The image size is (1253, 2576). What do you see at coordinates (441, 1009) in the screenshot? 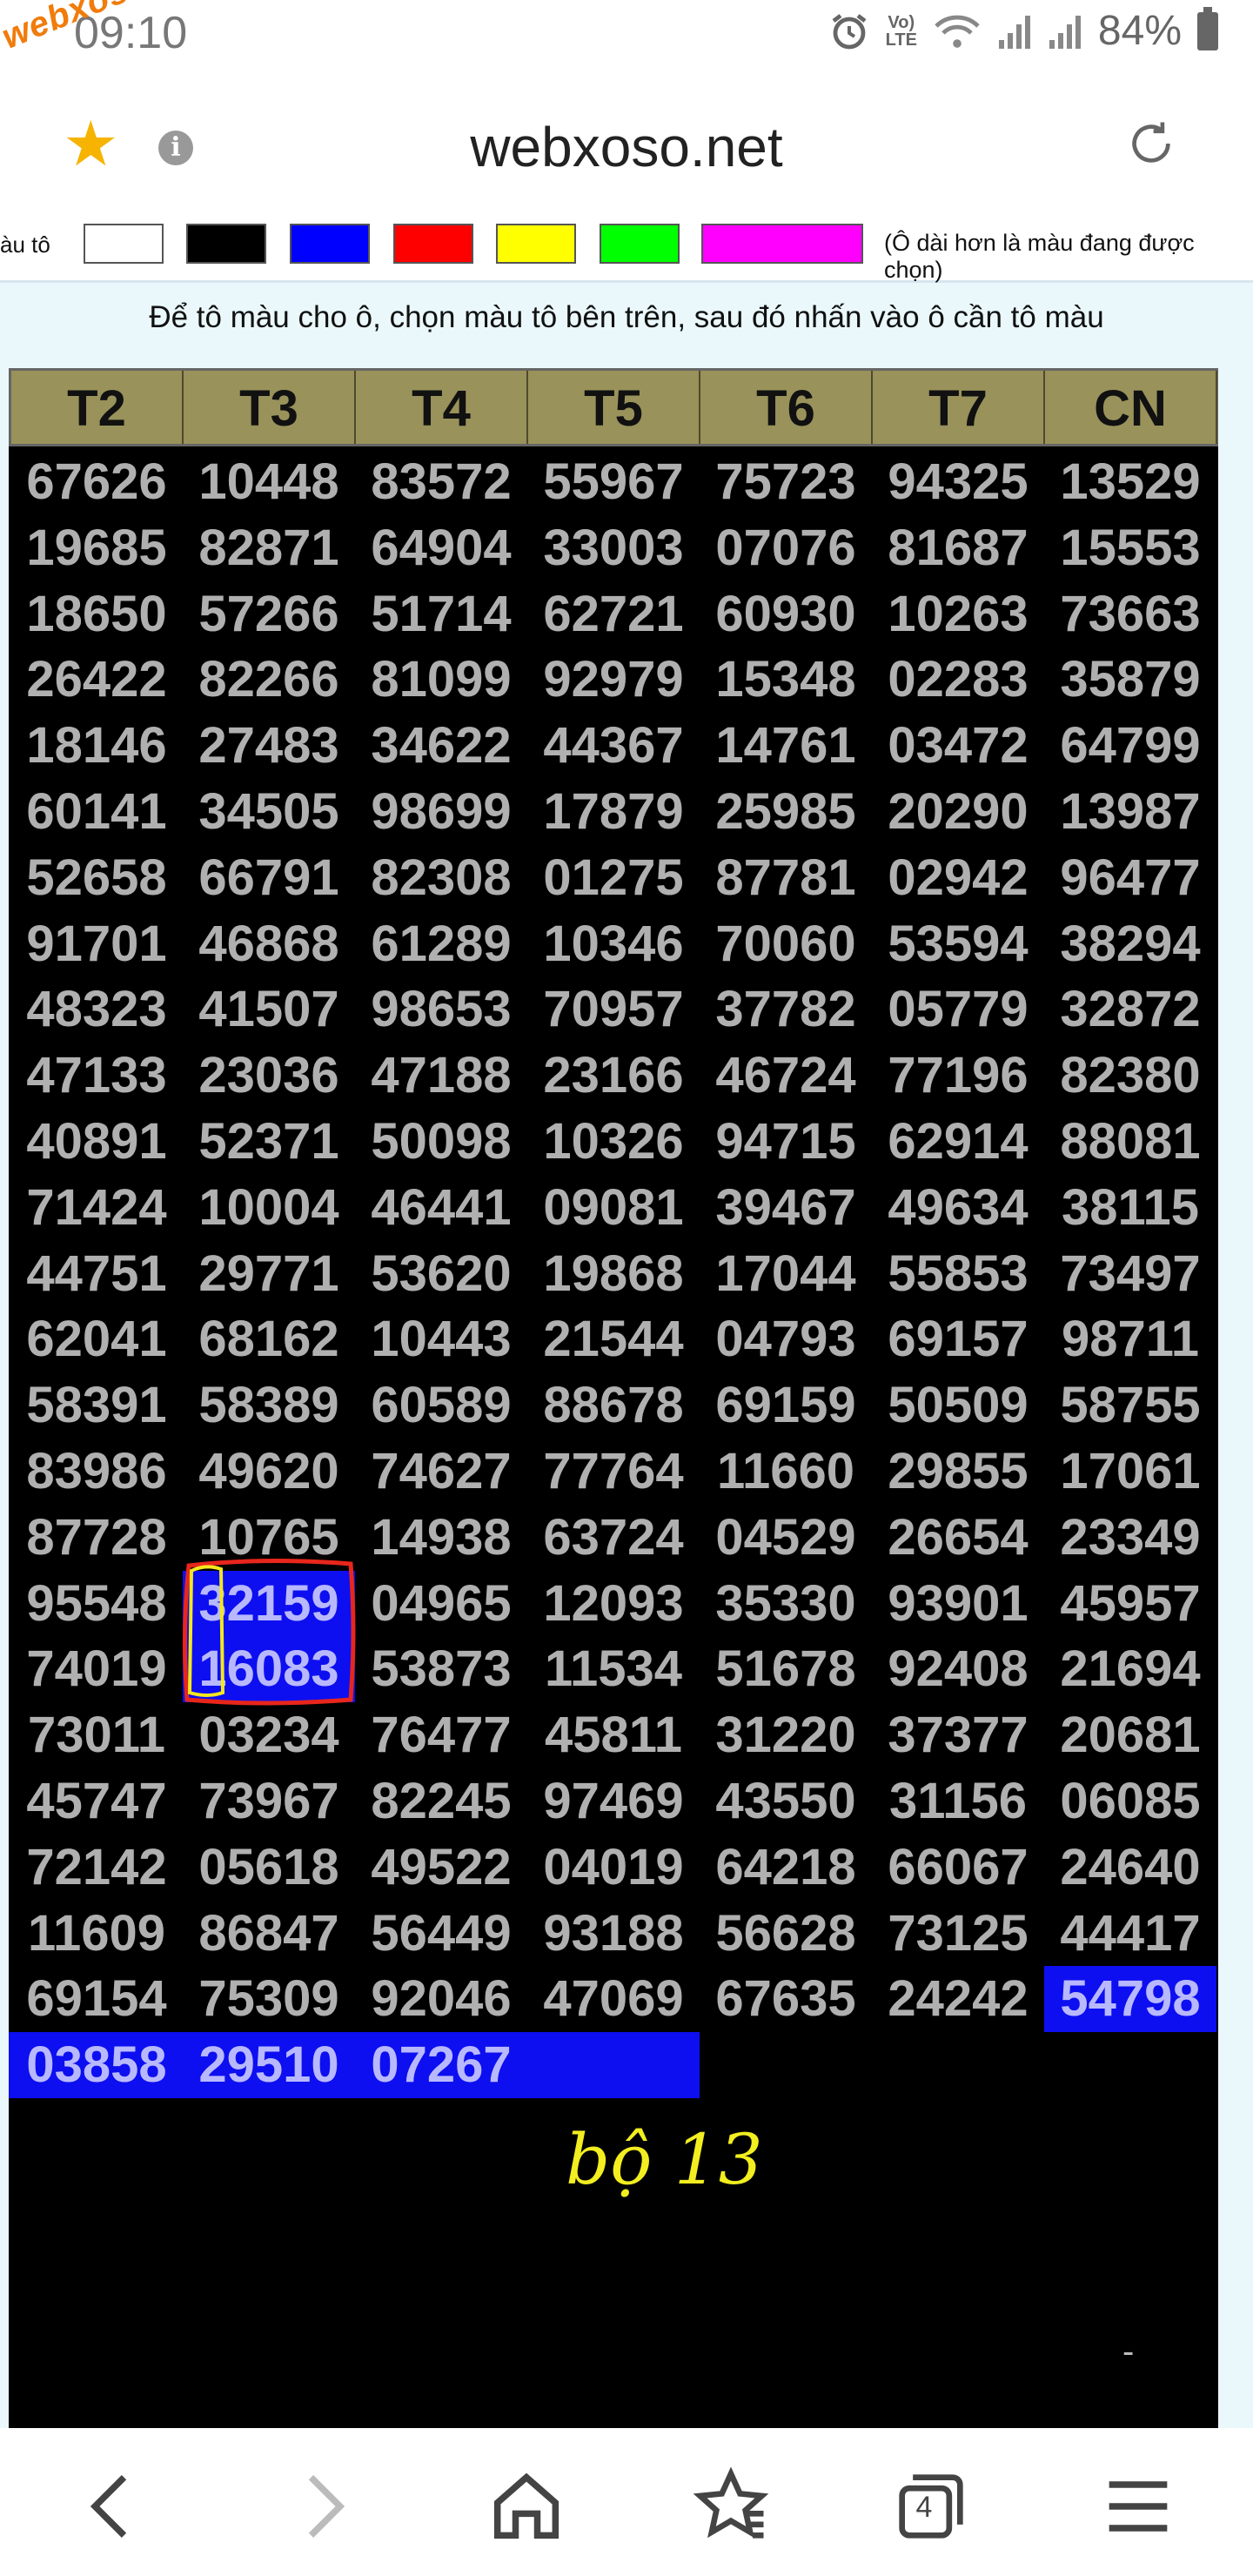
I see `grid-cell: 98653` at bounding box center [441, 1009].